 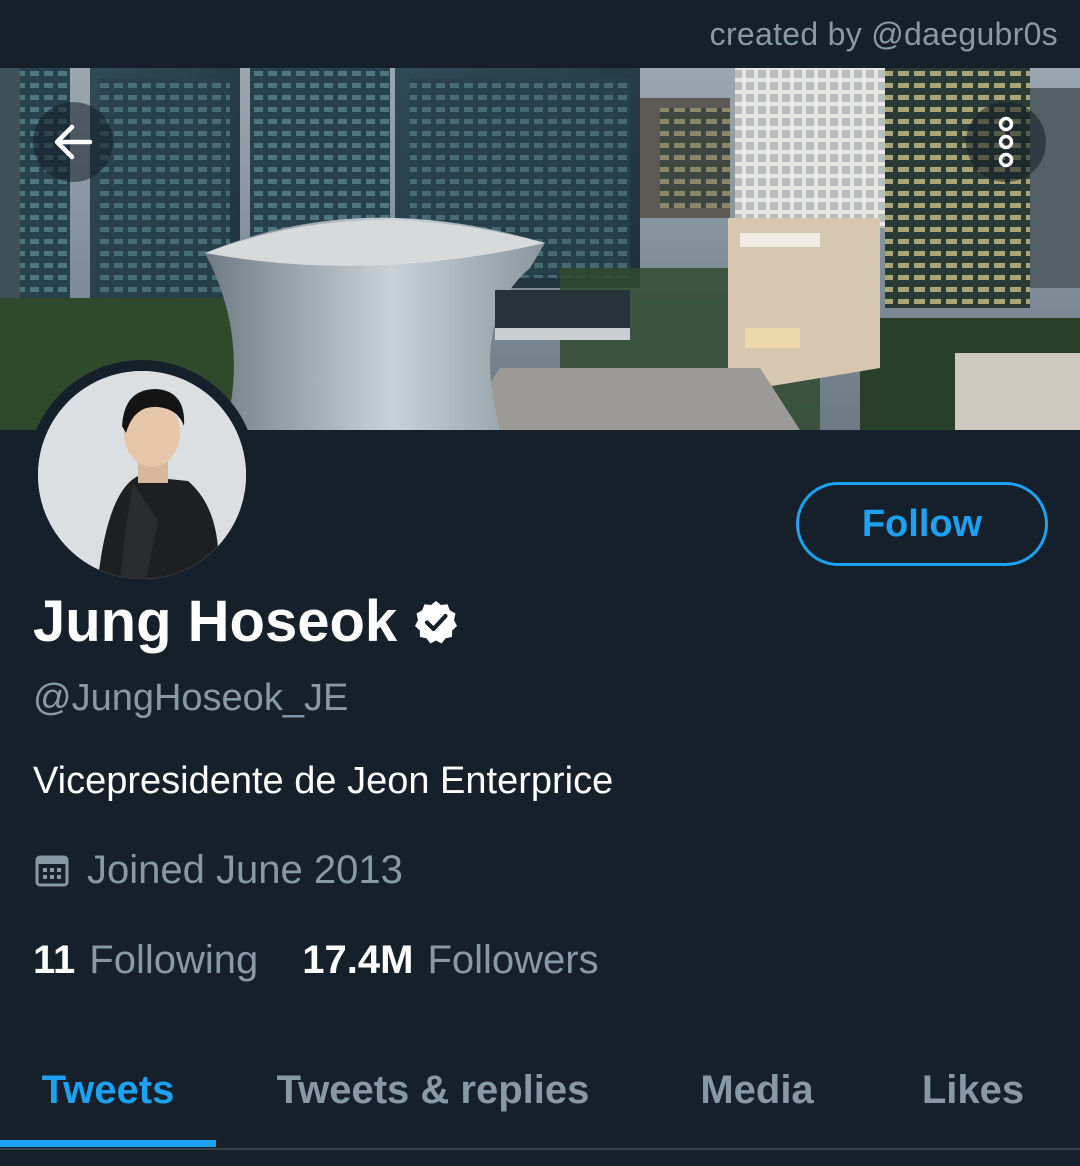 I want to click on creator-credit: created by @daegubr0s, so click(x=883, y=34).